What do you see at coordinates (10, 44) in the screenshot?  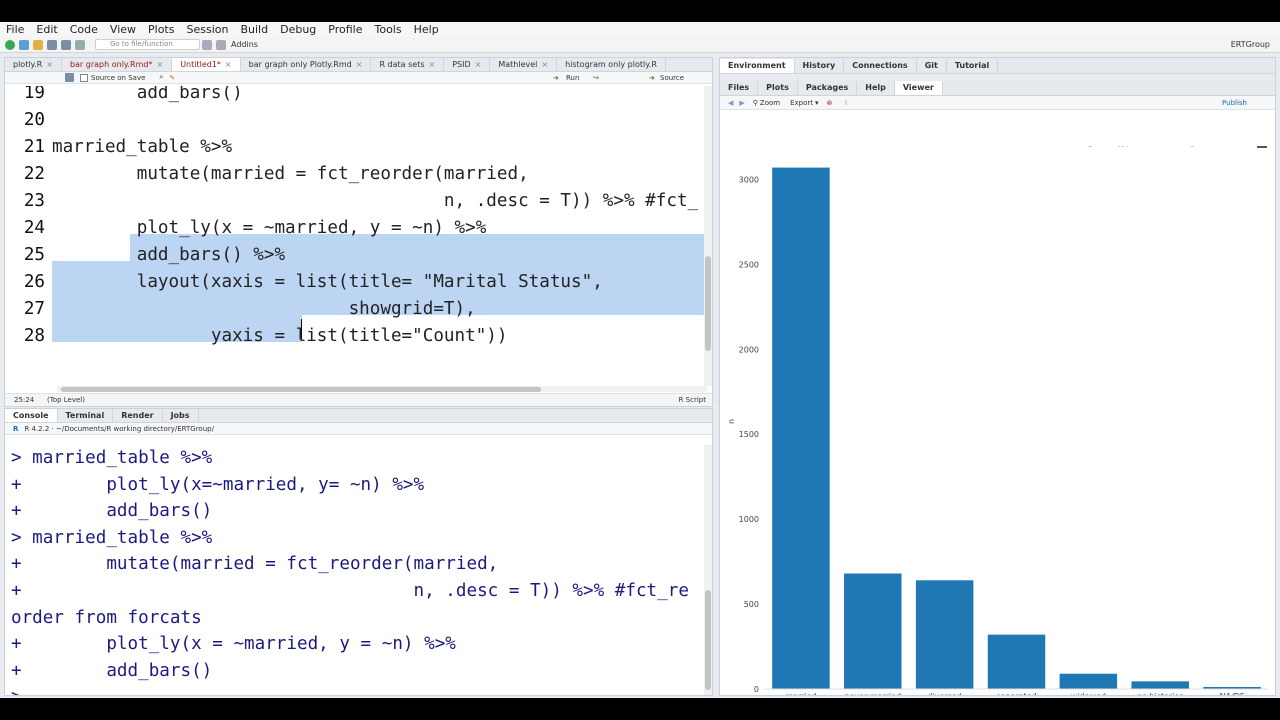 I see `new-file-icon` at bounding box center [10, 44].